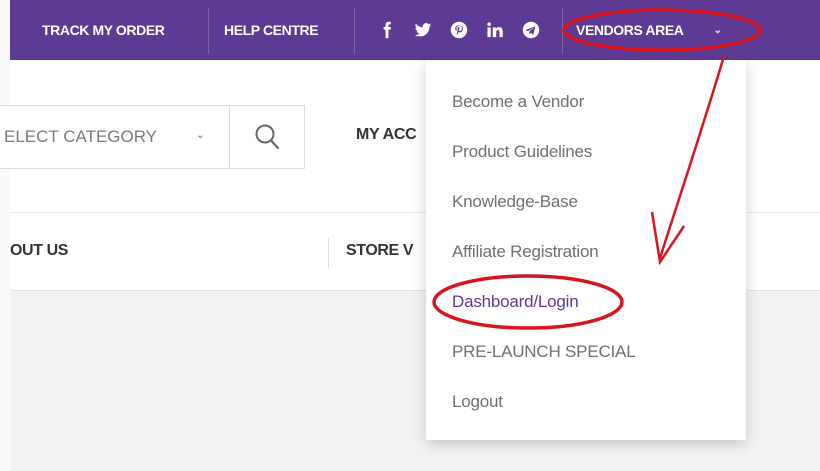 Image resolution: width=820 pixels, height=471 pixels. What do you see at coordinates (5, 235) in the screenshot?
I see `left-edge` at bounding box center [5, 235].